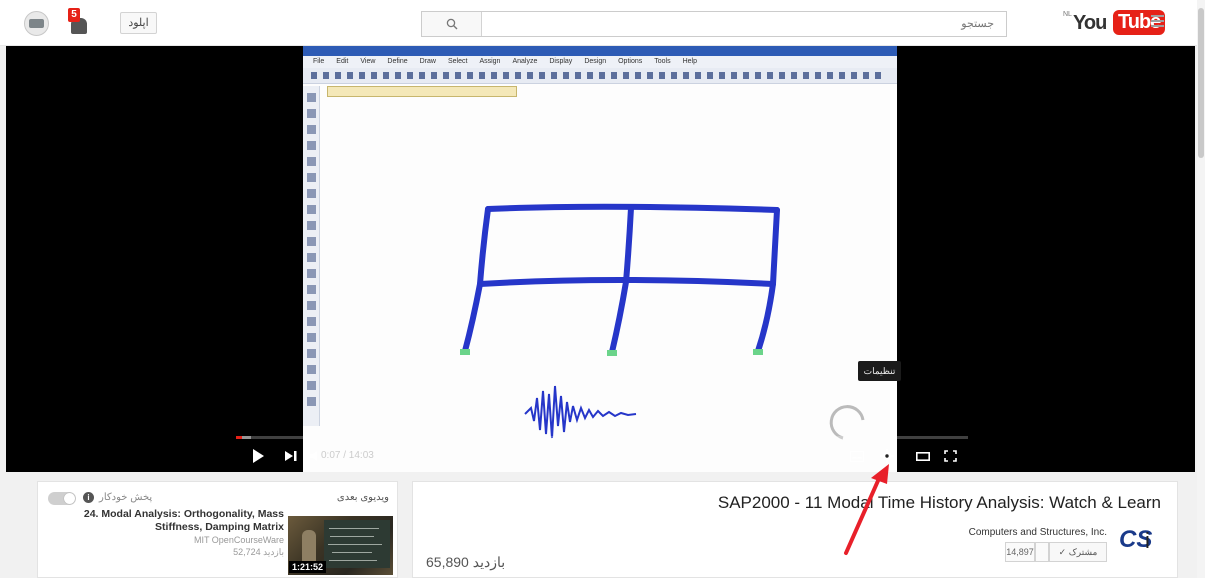 The height and width of the screenshot is (578, 1205). Describe the element at coordinates (166, 540) in the screenshot. I see `recommended-video-channel: MIT OpenCourseWare` at that location.